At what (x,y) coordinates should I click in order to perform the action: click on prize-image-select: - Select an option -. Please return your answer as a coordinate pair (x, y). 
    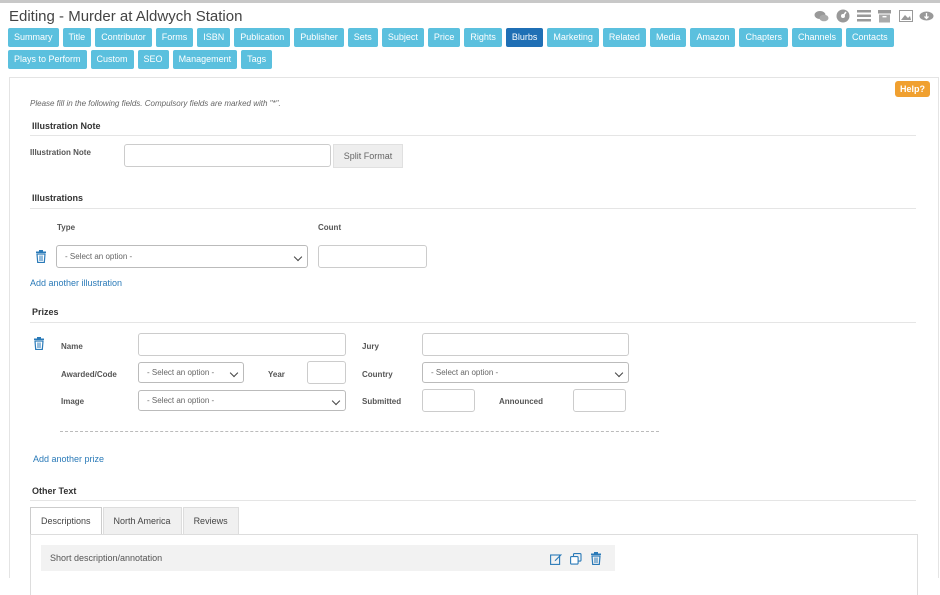
    Looking at the image, I should click on (242, 400).